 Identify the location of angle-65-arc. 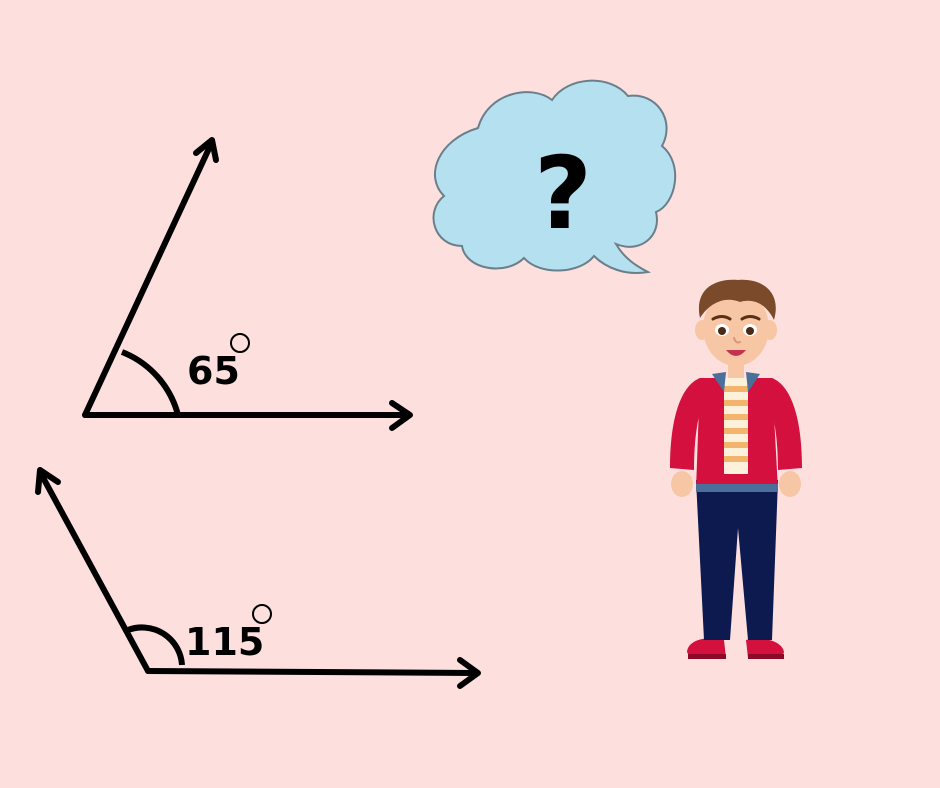
(150, 382).